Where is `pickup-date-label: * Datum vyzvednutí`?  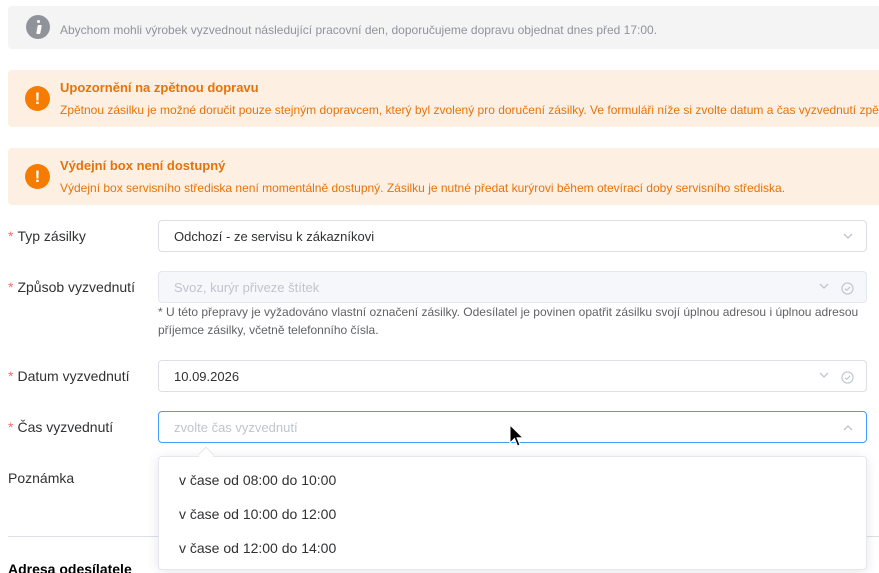
pickup-date-label: * Datum vyzvednutí is located at coordinates (69, 376).